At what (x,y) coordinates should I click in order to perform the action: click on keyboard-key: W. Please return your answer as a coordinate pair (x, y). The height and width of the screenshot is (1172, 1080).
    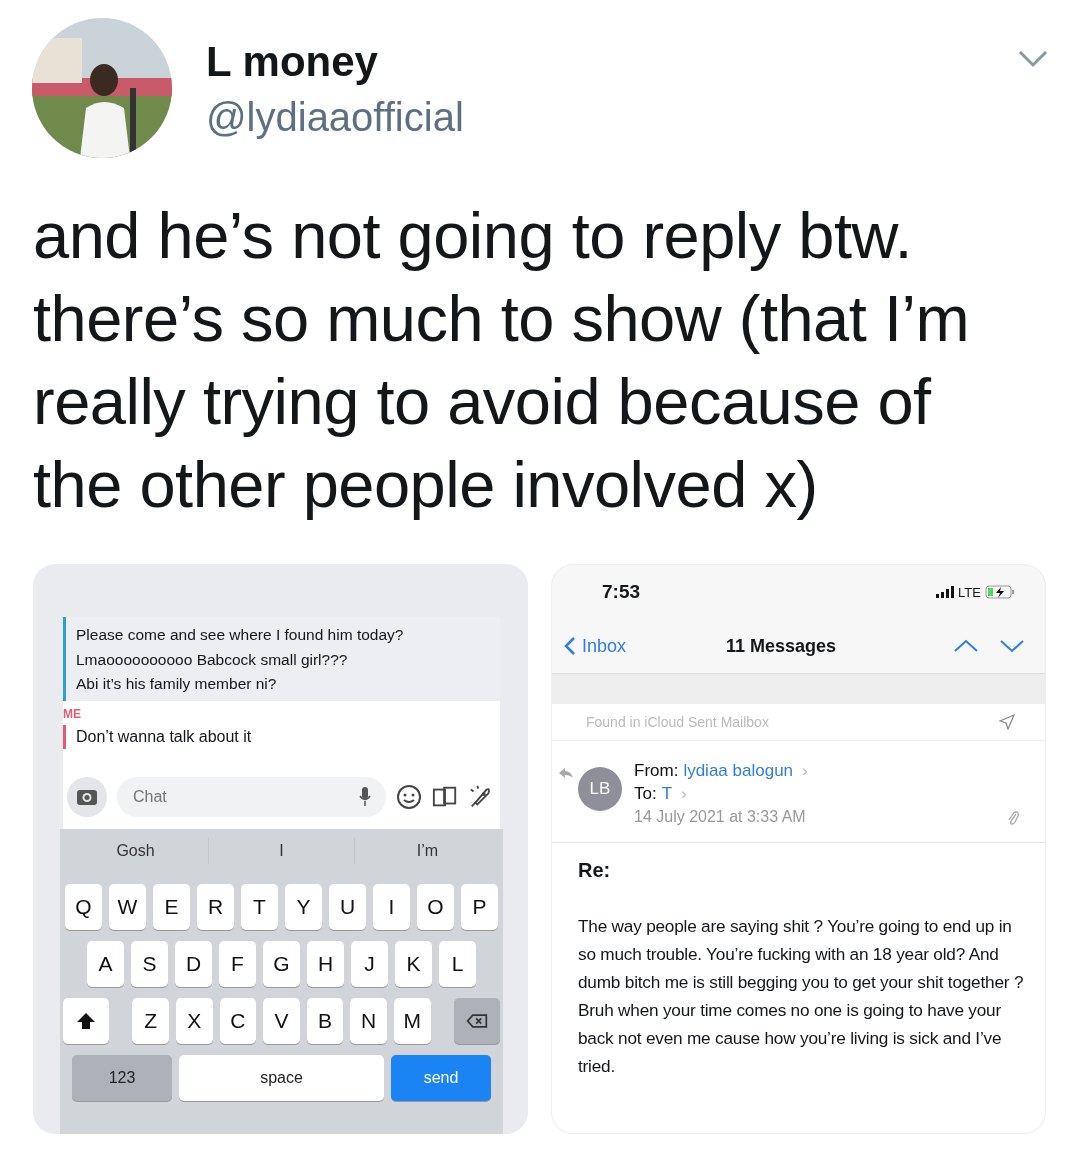
    Looking at the image, I should click on (127, 906).